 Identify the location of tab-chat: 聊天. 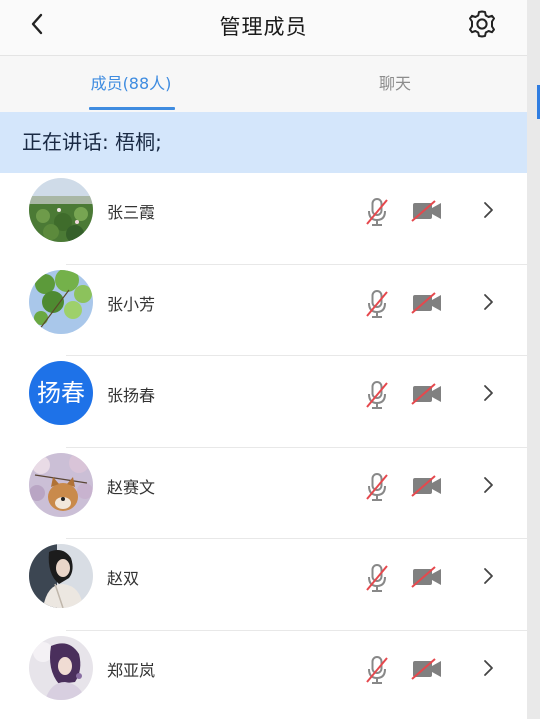
(395, 84).